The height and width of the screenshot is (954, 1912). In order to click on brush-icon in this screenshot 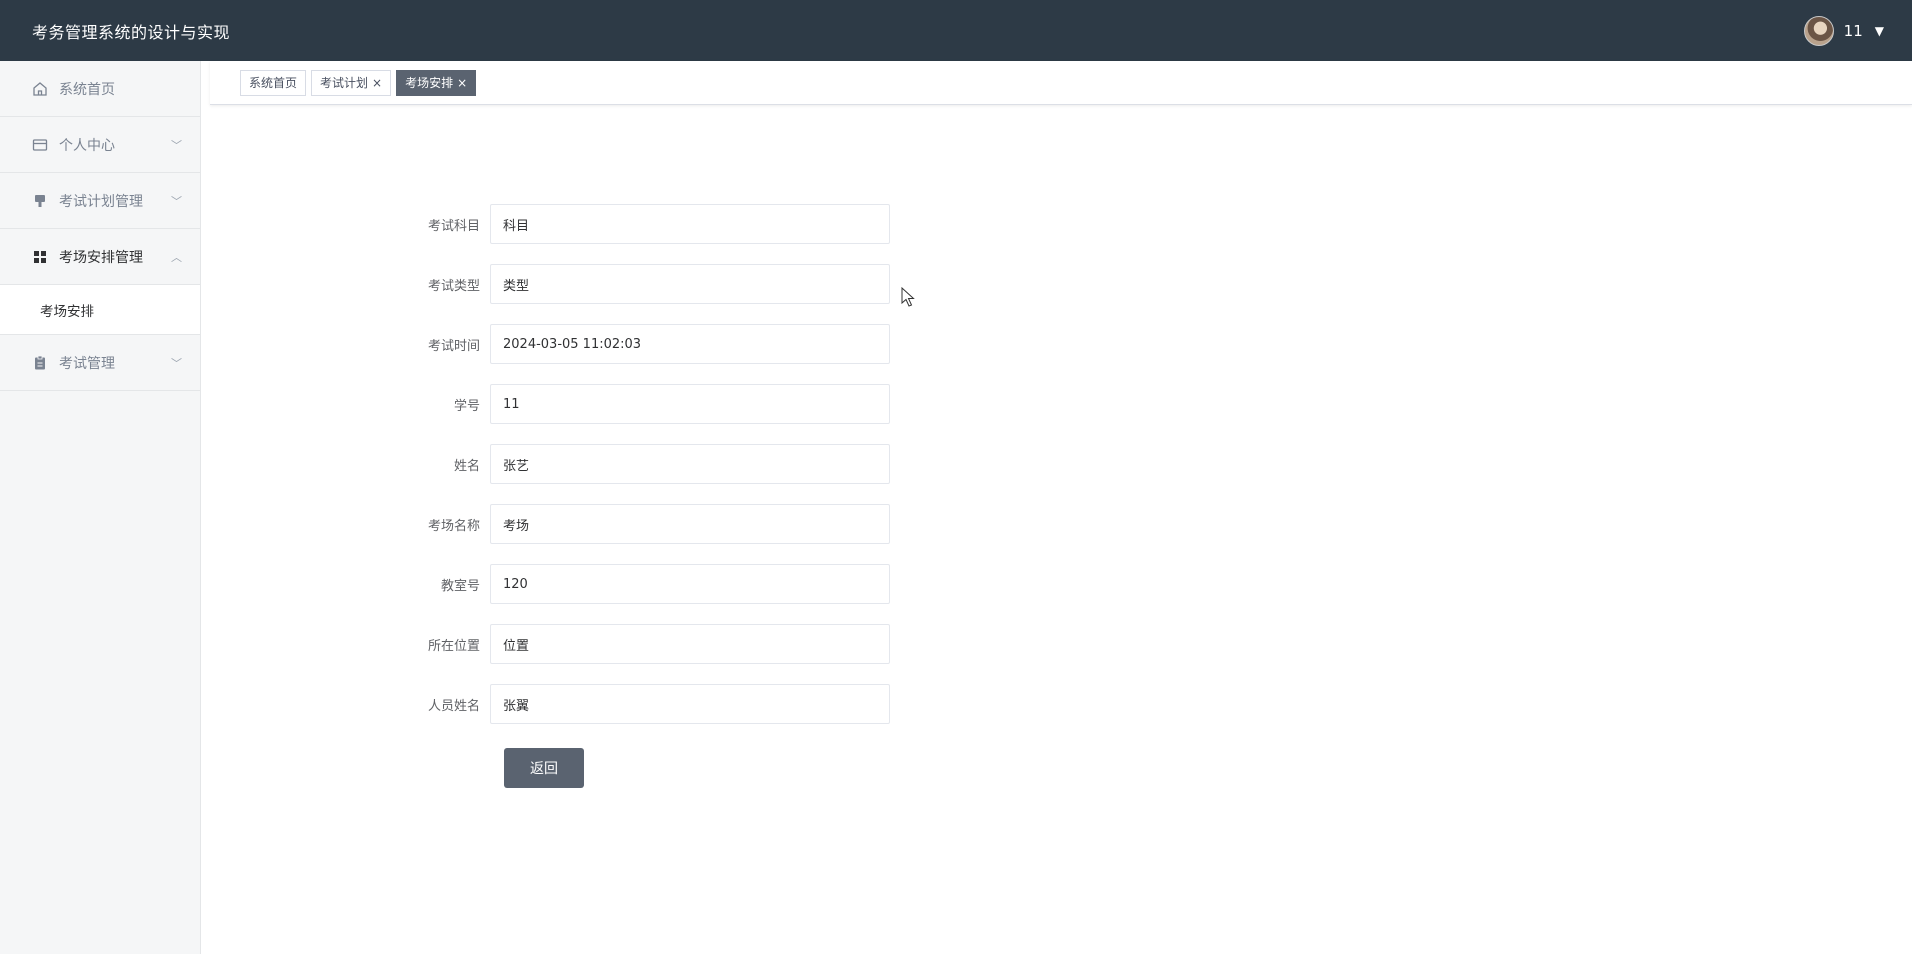, I will do `click(40, 201)`.